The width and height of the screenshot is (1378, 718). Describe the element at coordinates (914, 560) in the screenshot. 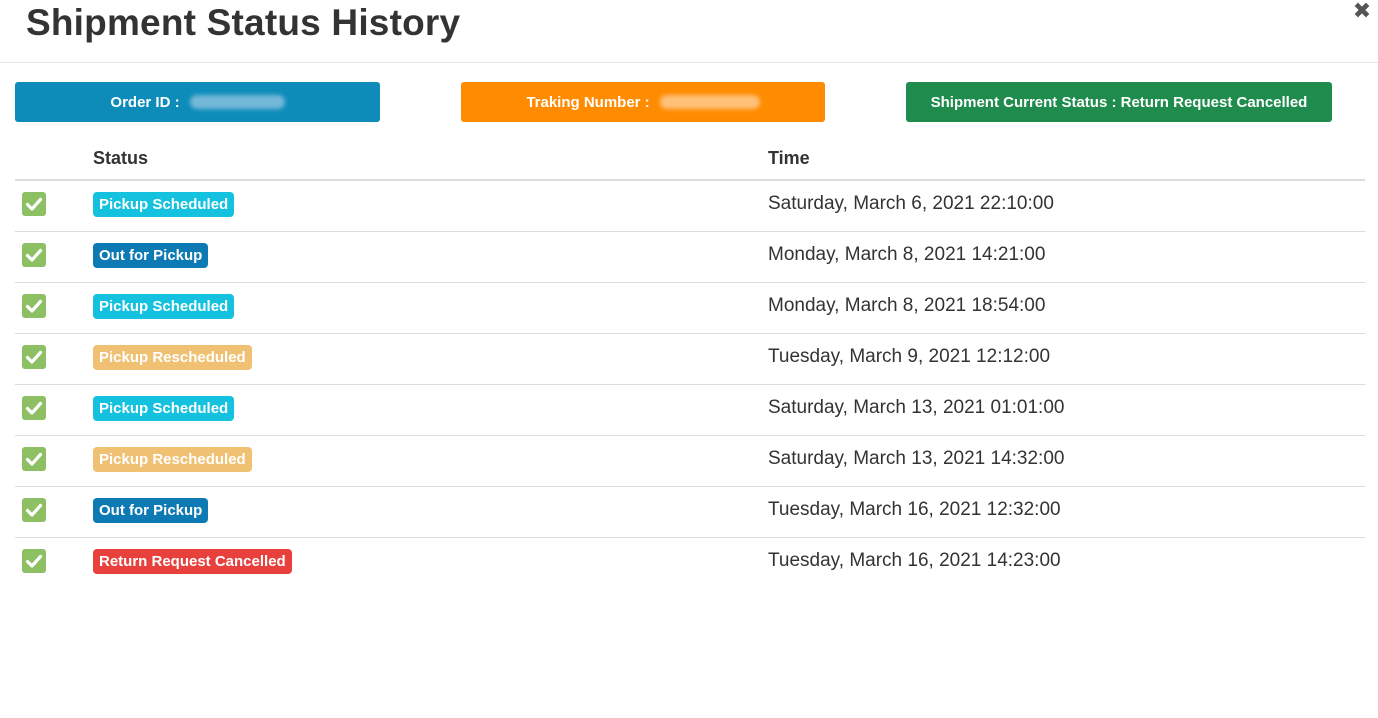

I see `status-time: Tuesday, March 16, 2021 14:23:00` at that location.